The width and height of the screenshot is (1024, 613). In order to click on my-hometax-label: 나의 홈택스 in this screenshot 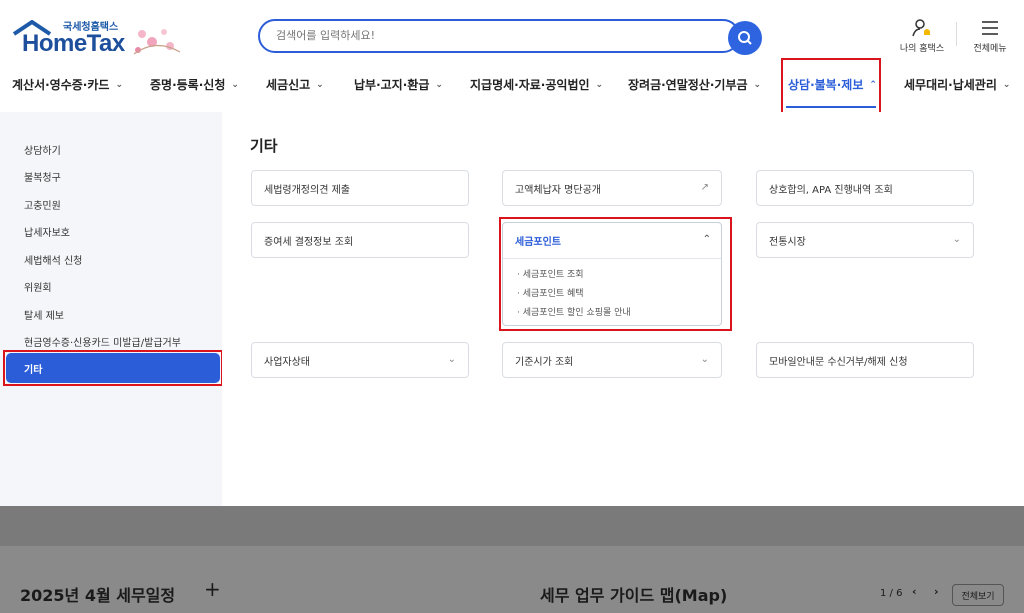, I will do `click(922, 49)`.